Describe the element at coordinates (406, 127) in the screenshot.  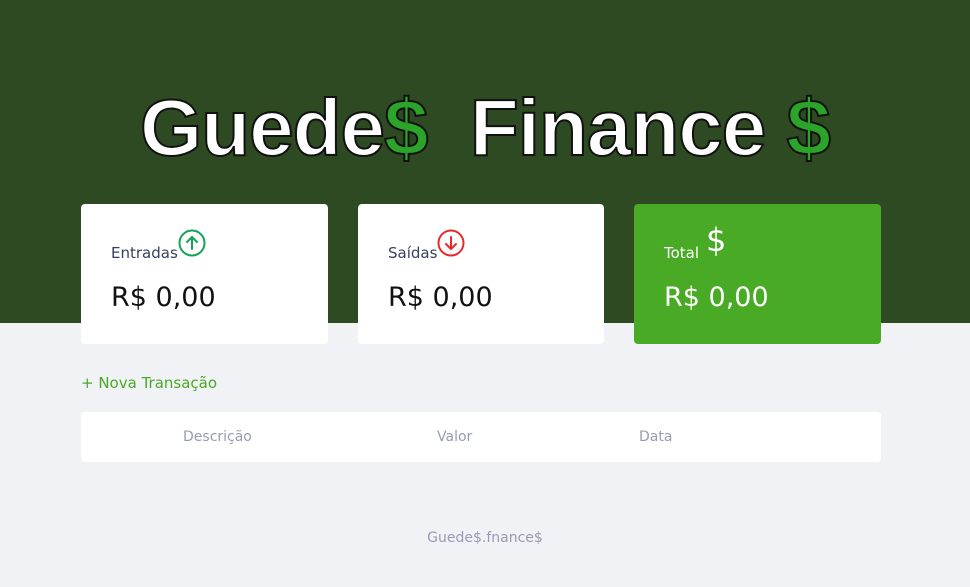
I see `logo-dollar-1: $` at that location.